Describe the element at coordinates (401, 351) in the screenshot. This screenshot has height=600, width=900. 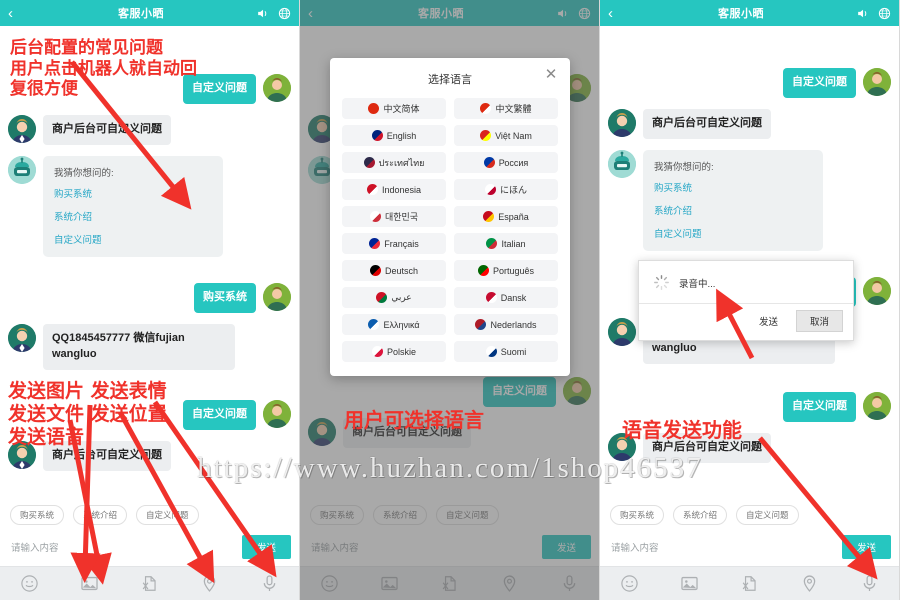
I see `language-label: Polskie` at that location.